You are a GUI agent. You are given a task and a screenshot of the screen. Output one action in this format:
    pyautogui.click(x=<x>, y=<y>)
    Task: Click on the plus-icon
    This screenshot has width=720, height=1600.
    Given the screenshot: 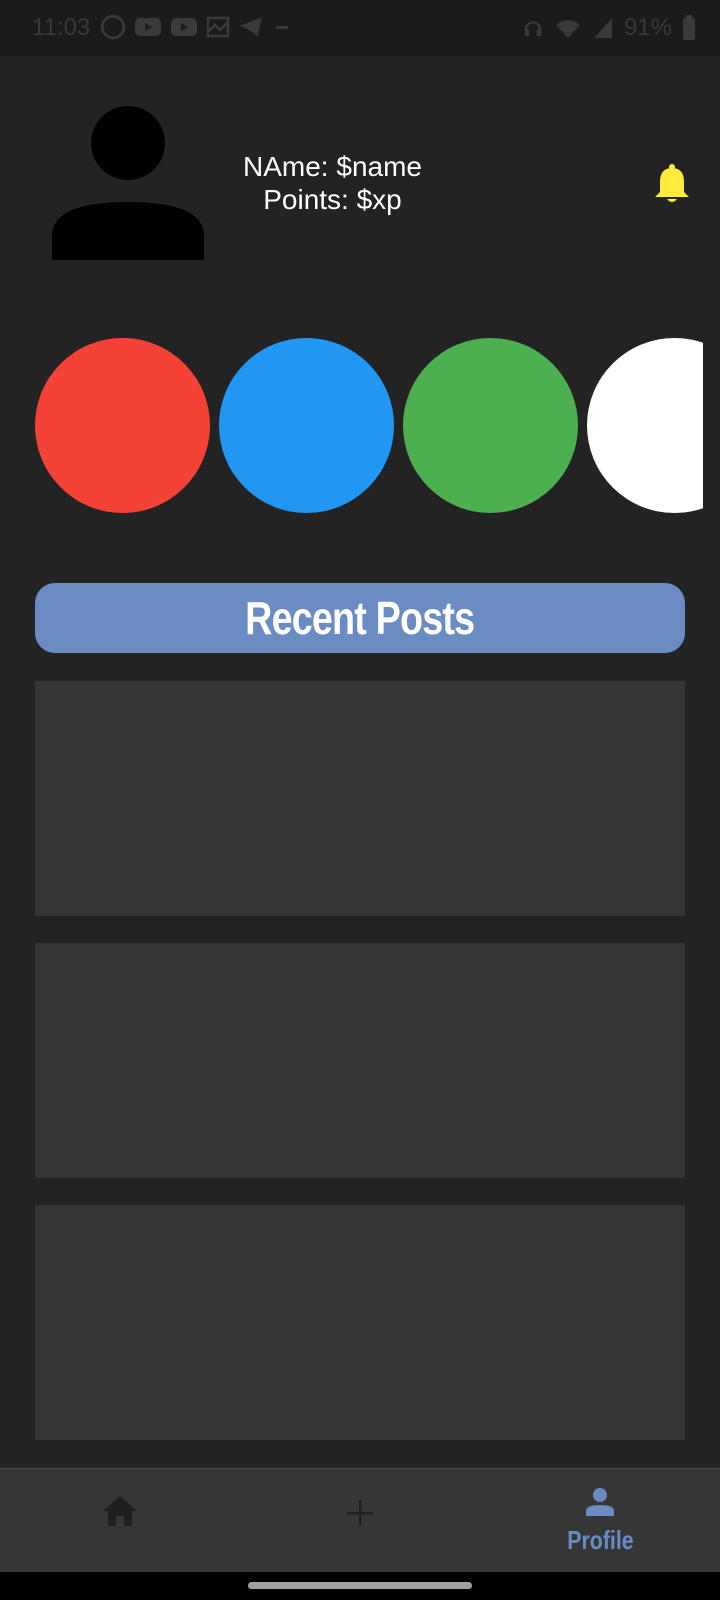 What is the action you would take?
    pyautogui.click(x=360, y=1513)
    